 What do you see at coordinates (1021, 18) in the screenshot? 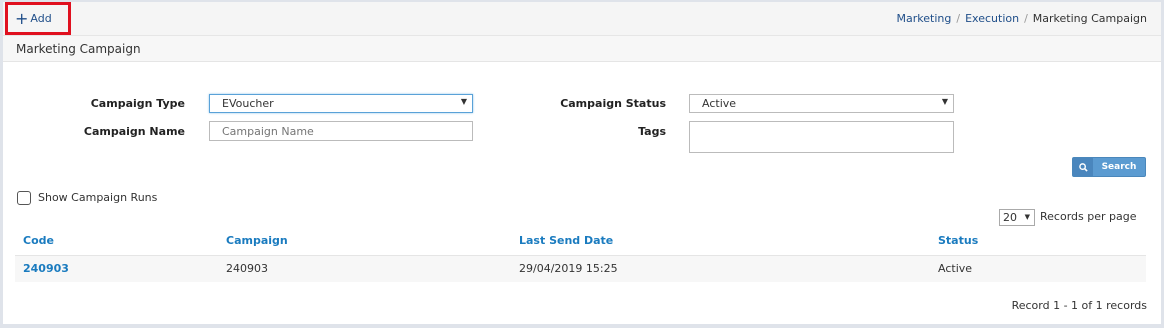
I see `breadcrumb: Marketing / Execution / Marketing Campaign` at bounding box center [1021, 18].